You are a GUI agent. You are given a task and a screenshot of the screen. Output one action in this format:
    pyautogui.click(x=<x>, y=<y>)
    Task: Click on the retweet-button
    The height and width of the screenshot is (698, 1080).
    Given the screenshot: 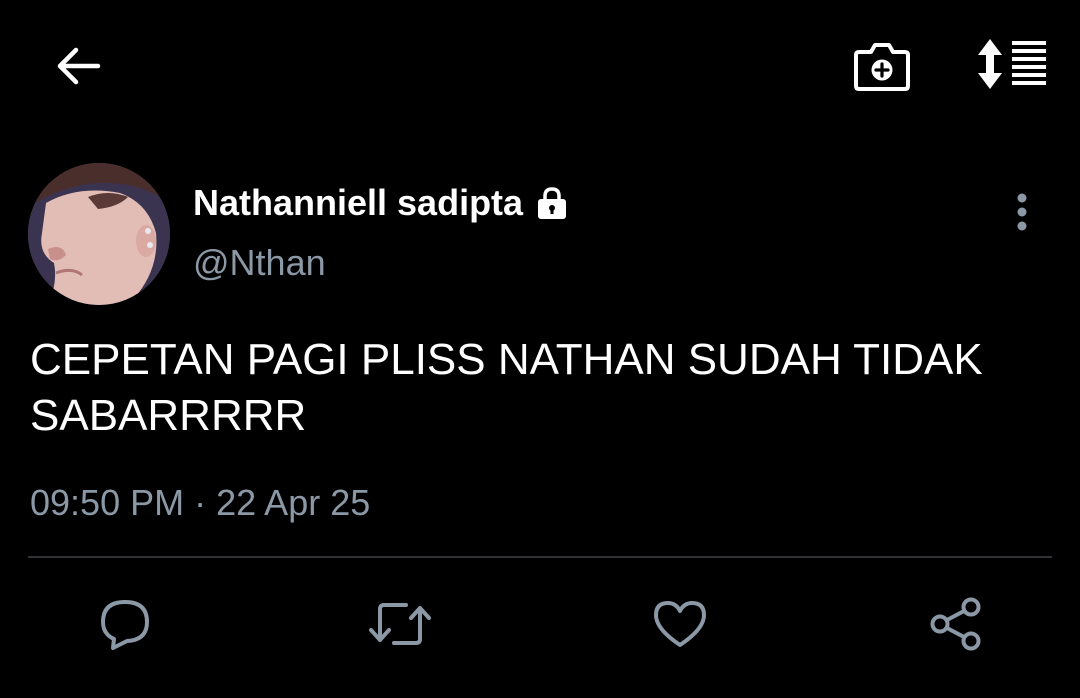 What is the action you would take?
    pyautogui.click(x=400, y=624)
    